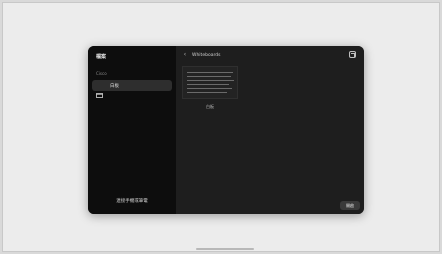 This screenshot has width=442, height=254. Describe the element at coordinates (185, 55) in the screenshot. I see `chevron-left-icon: ‹` at that location.